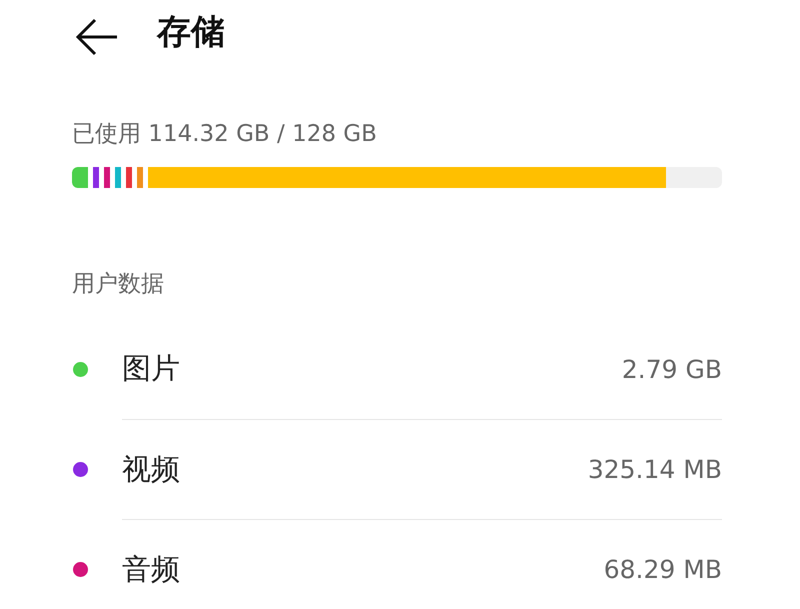  I want to click on section-title: 用户数据, so click(118, 284).